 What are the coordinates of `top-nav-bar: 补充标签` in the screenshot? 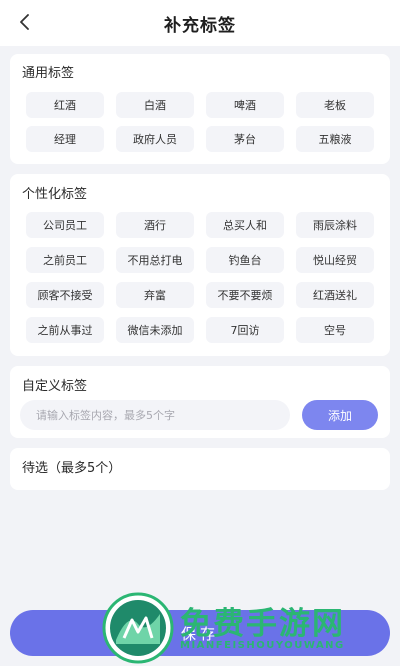 It's located at (200, 23).